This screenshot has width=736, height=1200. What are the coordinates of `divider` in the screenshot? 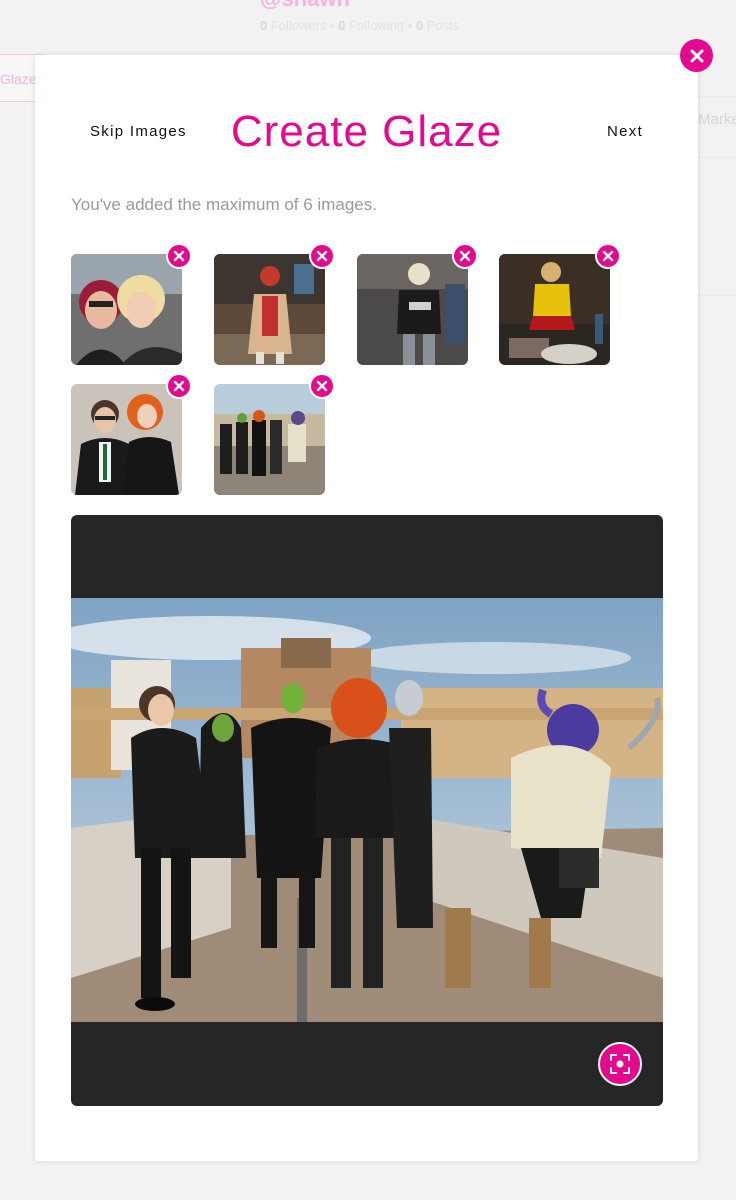 It's located at (717, 157).